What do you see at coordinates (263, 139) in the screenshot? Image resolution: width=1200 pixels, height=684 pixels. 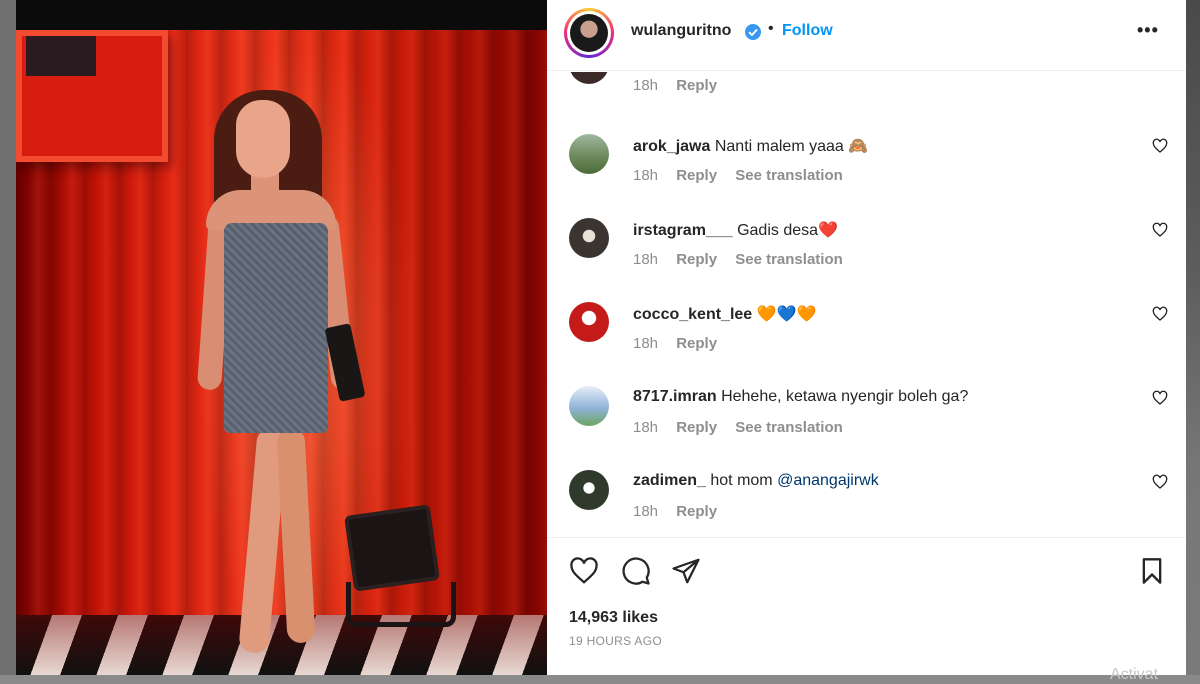 I see `figure-face` at bounding box center [263, 139].